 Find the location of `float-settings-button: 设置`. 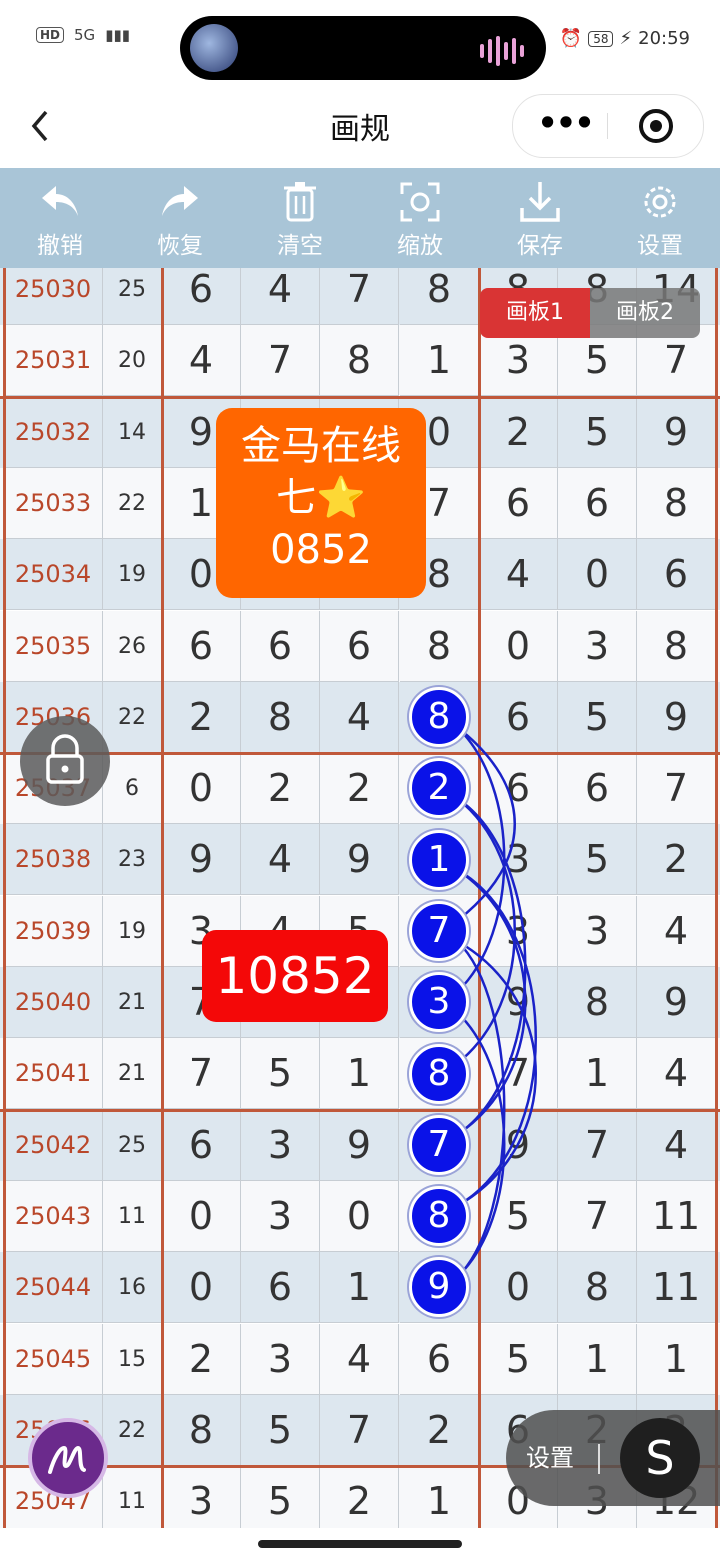

float-settings-button: 设置 is located at coordinates (550, 1458).